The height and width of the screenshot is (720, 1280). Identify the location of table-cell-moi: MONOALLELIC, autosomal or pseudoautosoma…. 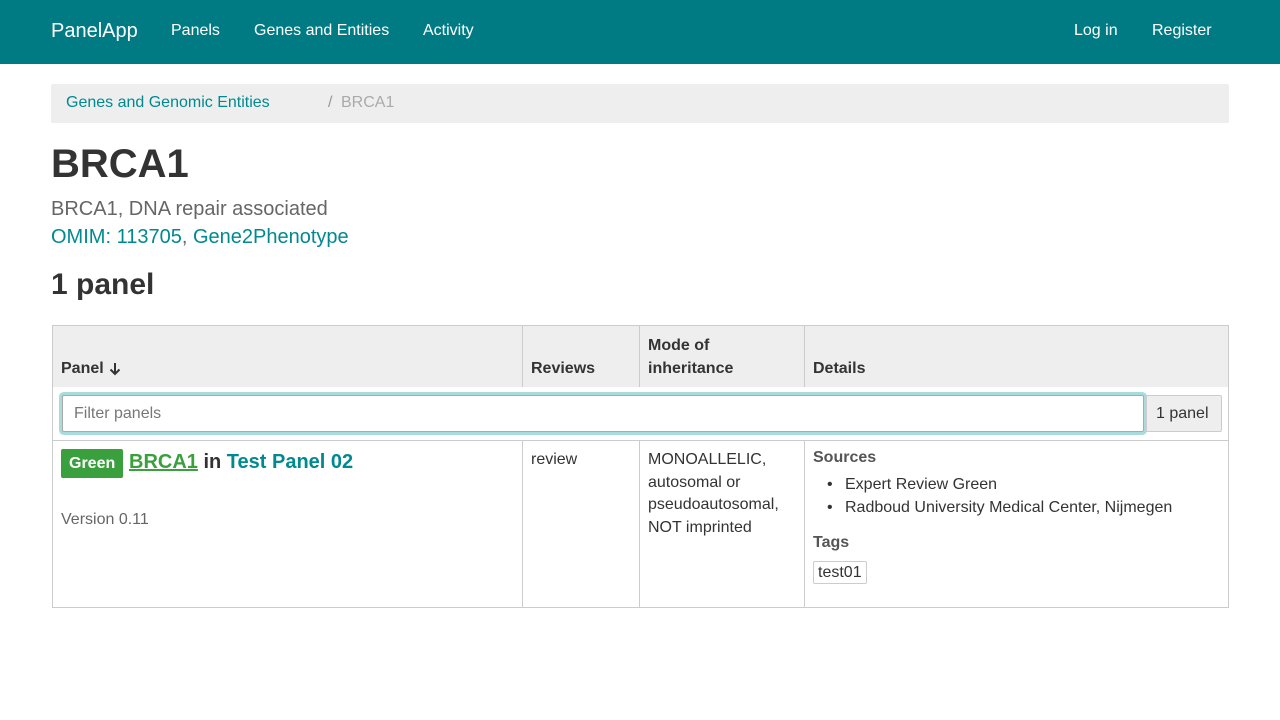
(722, 524).